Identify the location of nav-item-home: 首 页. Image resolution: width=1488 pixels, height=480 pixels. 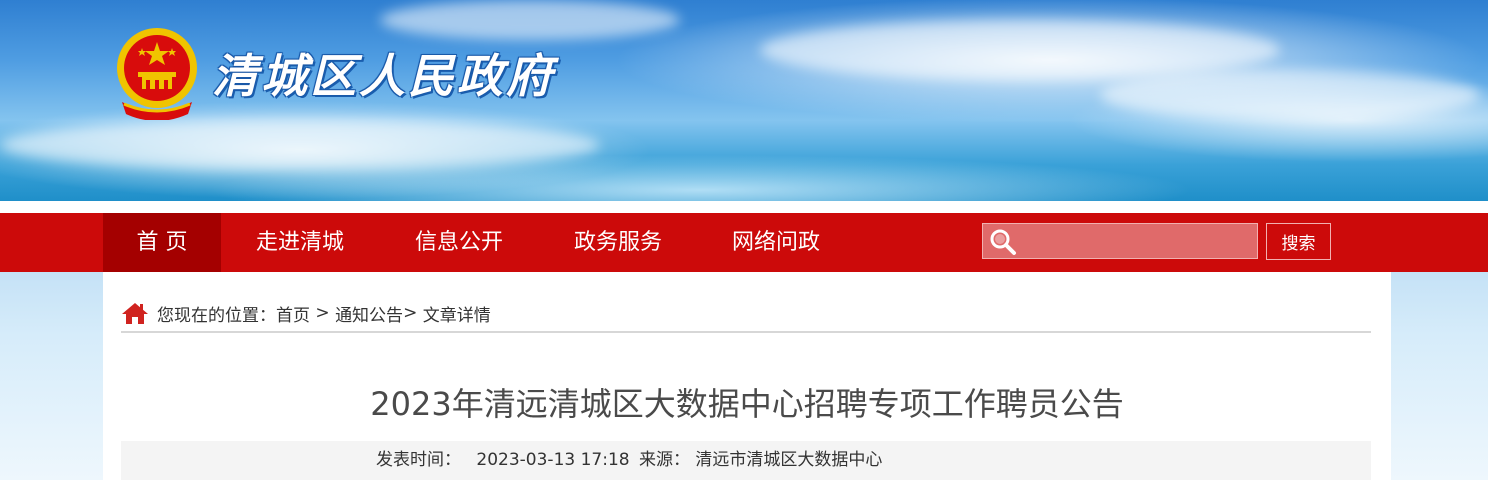
(162, 242).